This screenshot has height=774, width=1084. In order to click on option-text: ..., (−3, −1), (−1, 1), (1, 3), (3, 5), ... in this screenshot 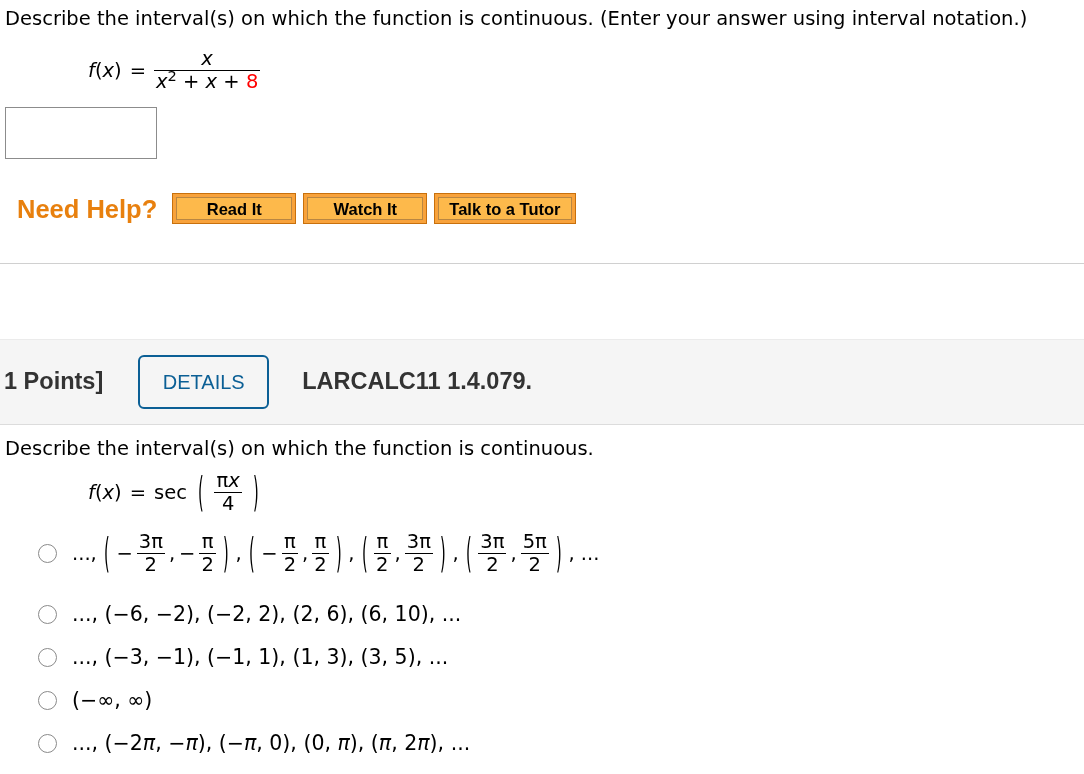, I will do `click(260, 657)`.